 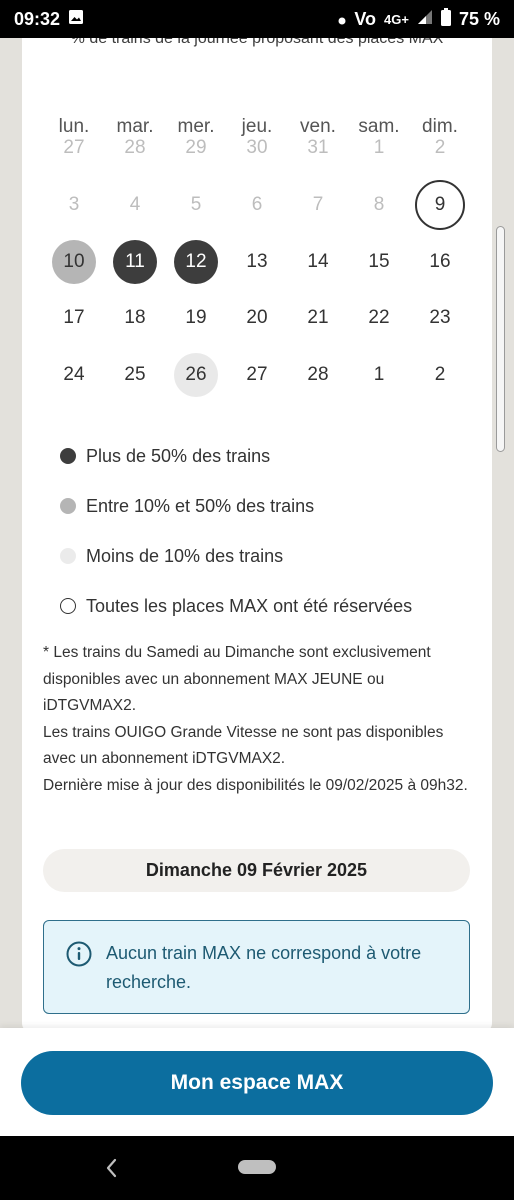 I want to click on status-bar: 09:32 Vo 4G+ 75 %, so click(x=257, y=19).